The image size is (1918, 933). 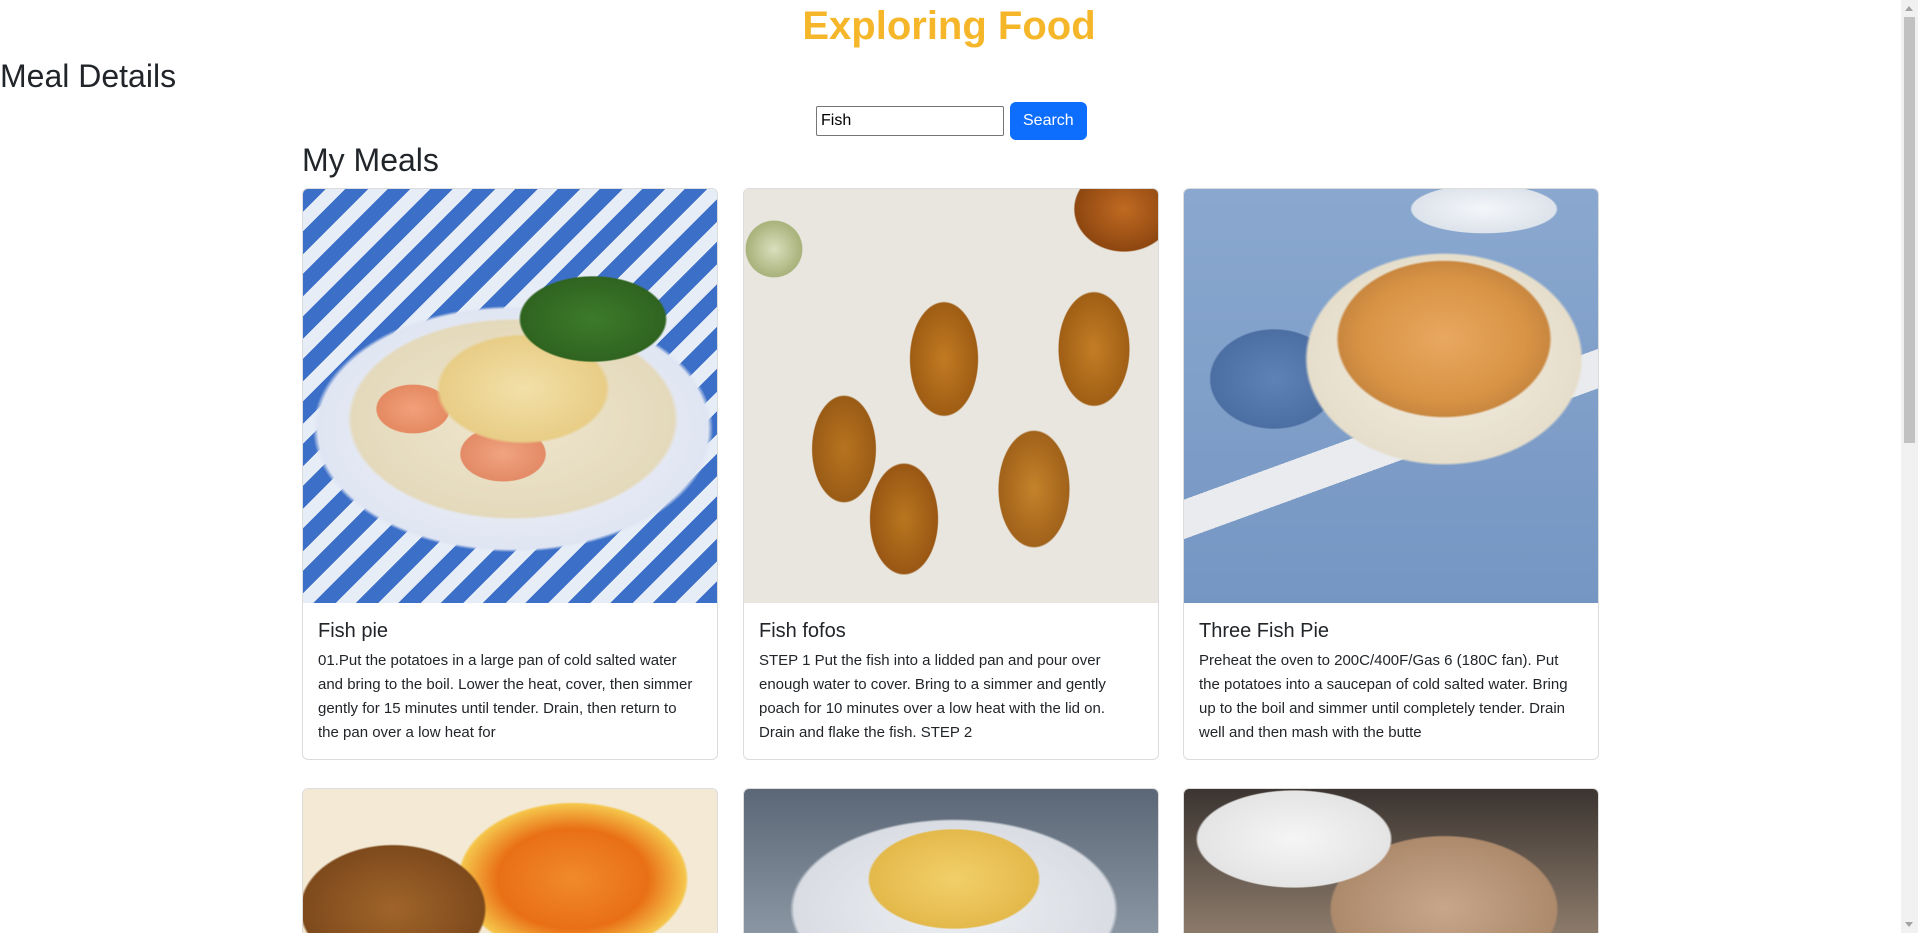 I want to click on scrollbar-thumb, so click(x=1909, y=230).